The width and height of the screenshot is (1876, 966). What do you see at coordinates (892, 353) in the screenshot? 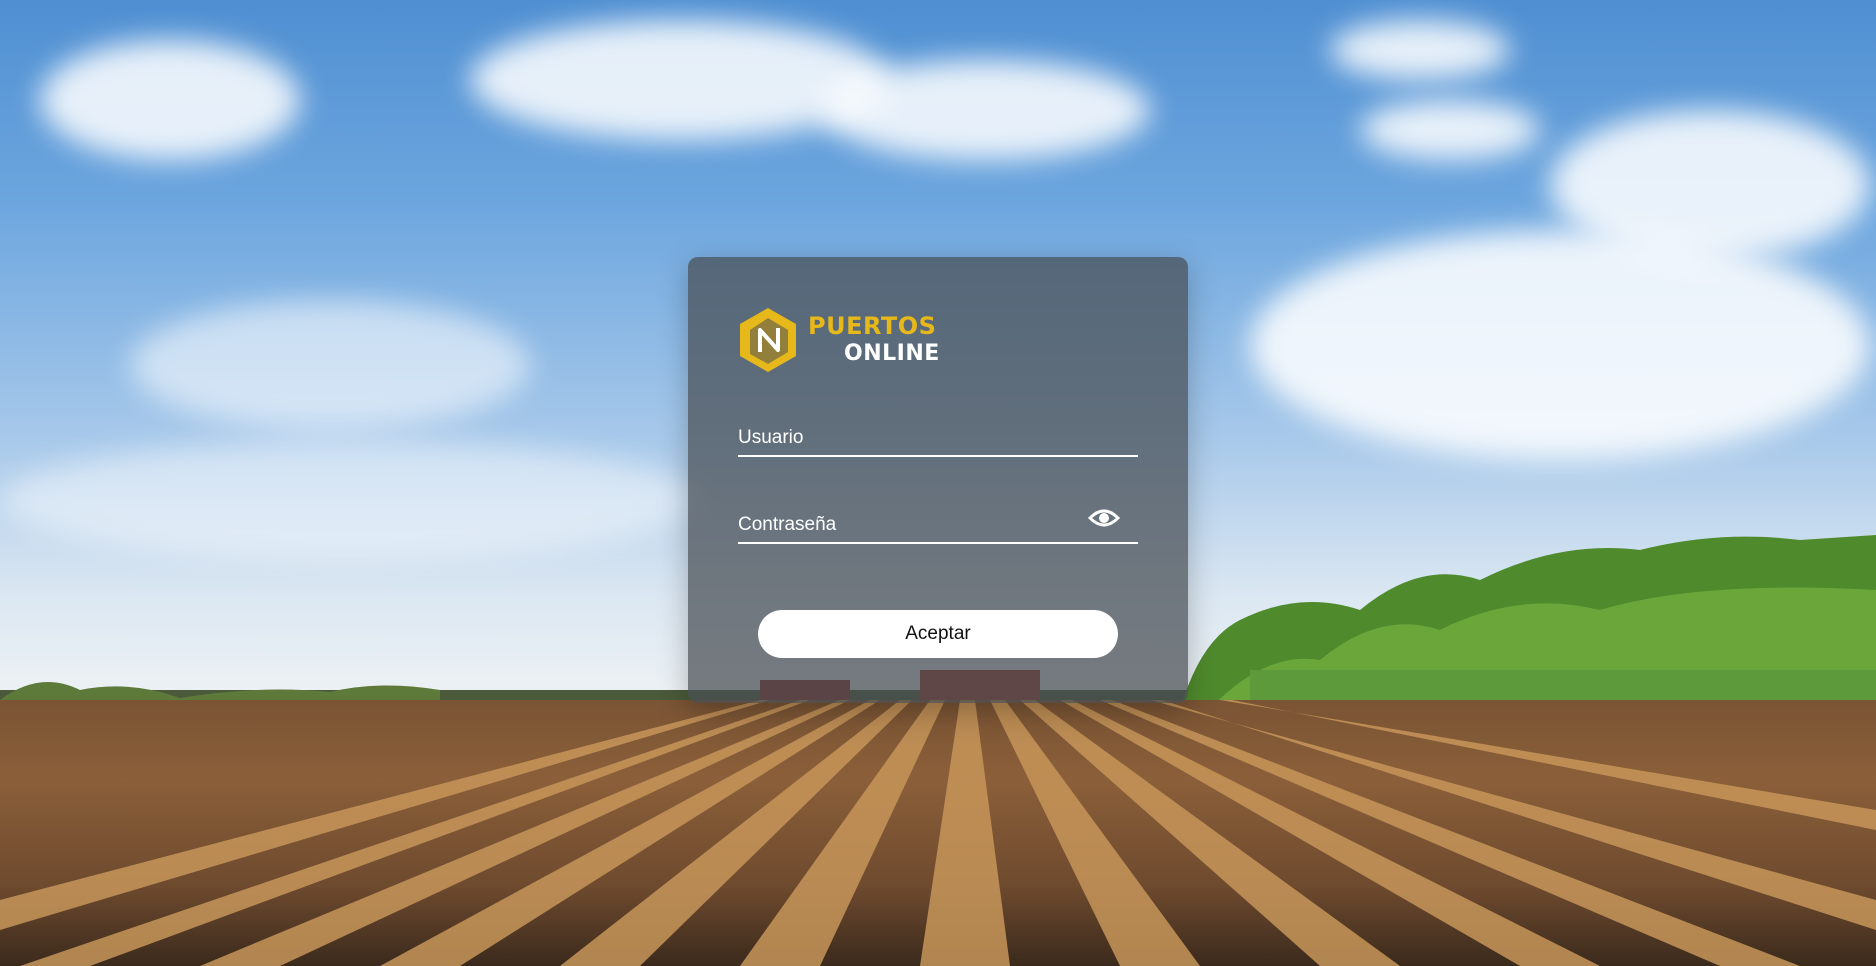
I see `brand-line2: ONLINE` at bounding box center [892, 353].